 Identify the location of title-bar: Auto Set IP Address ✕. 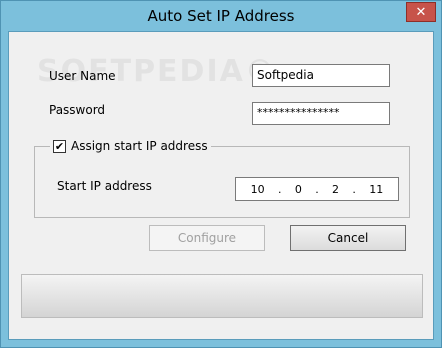
(221, 16).